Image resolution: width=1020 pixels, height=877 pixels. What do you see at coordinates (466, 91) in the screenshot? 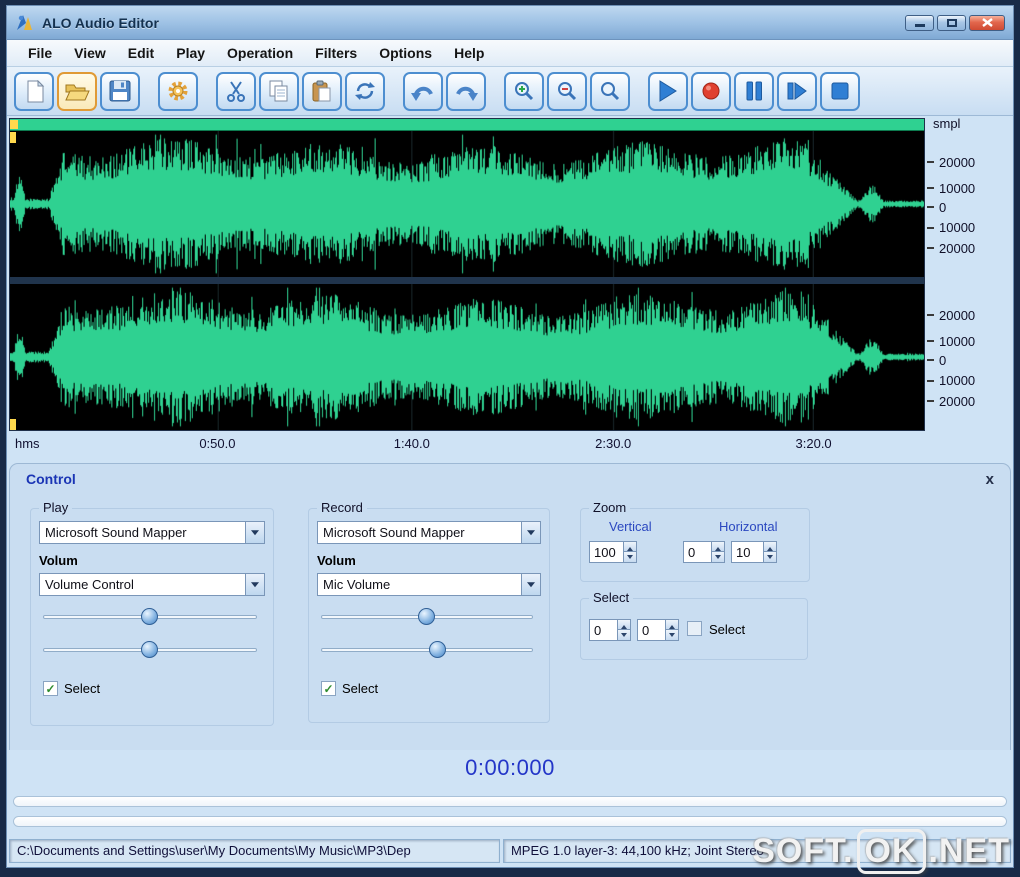
I see `redo-button` at bounding box center [466, 91].